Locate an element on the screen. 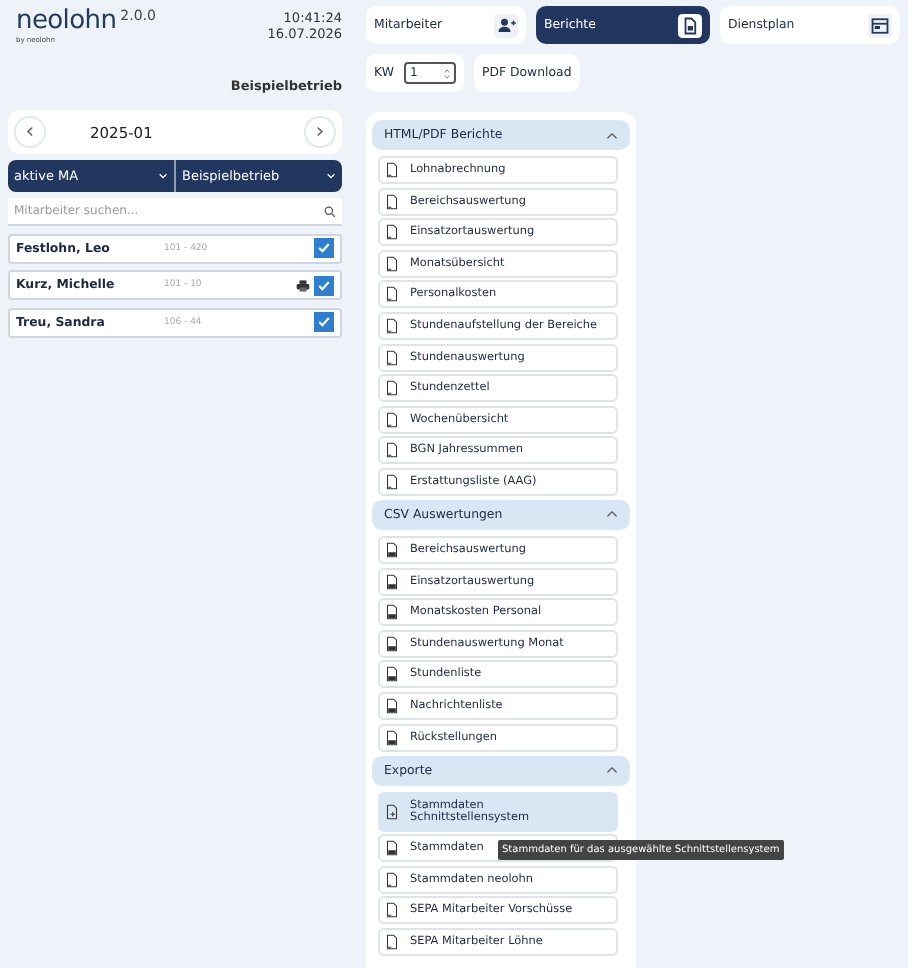  app-logo: neolohn is located at coordinates (66, 21).